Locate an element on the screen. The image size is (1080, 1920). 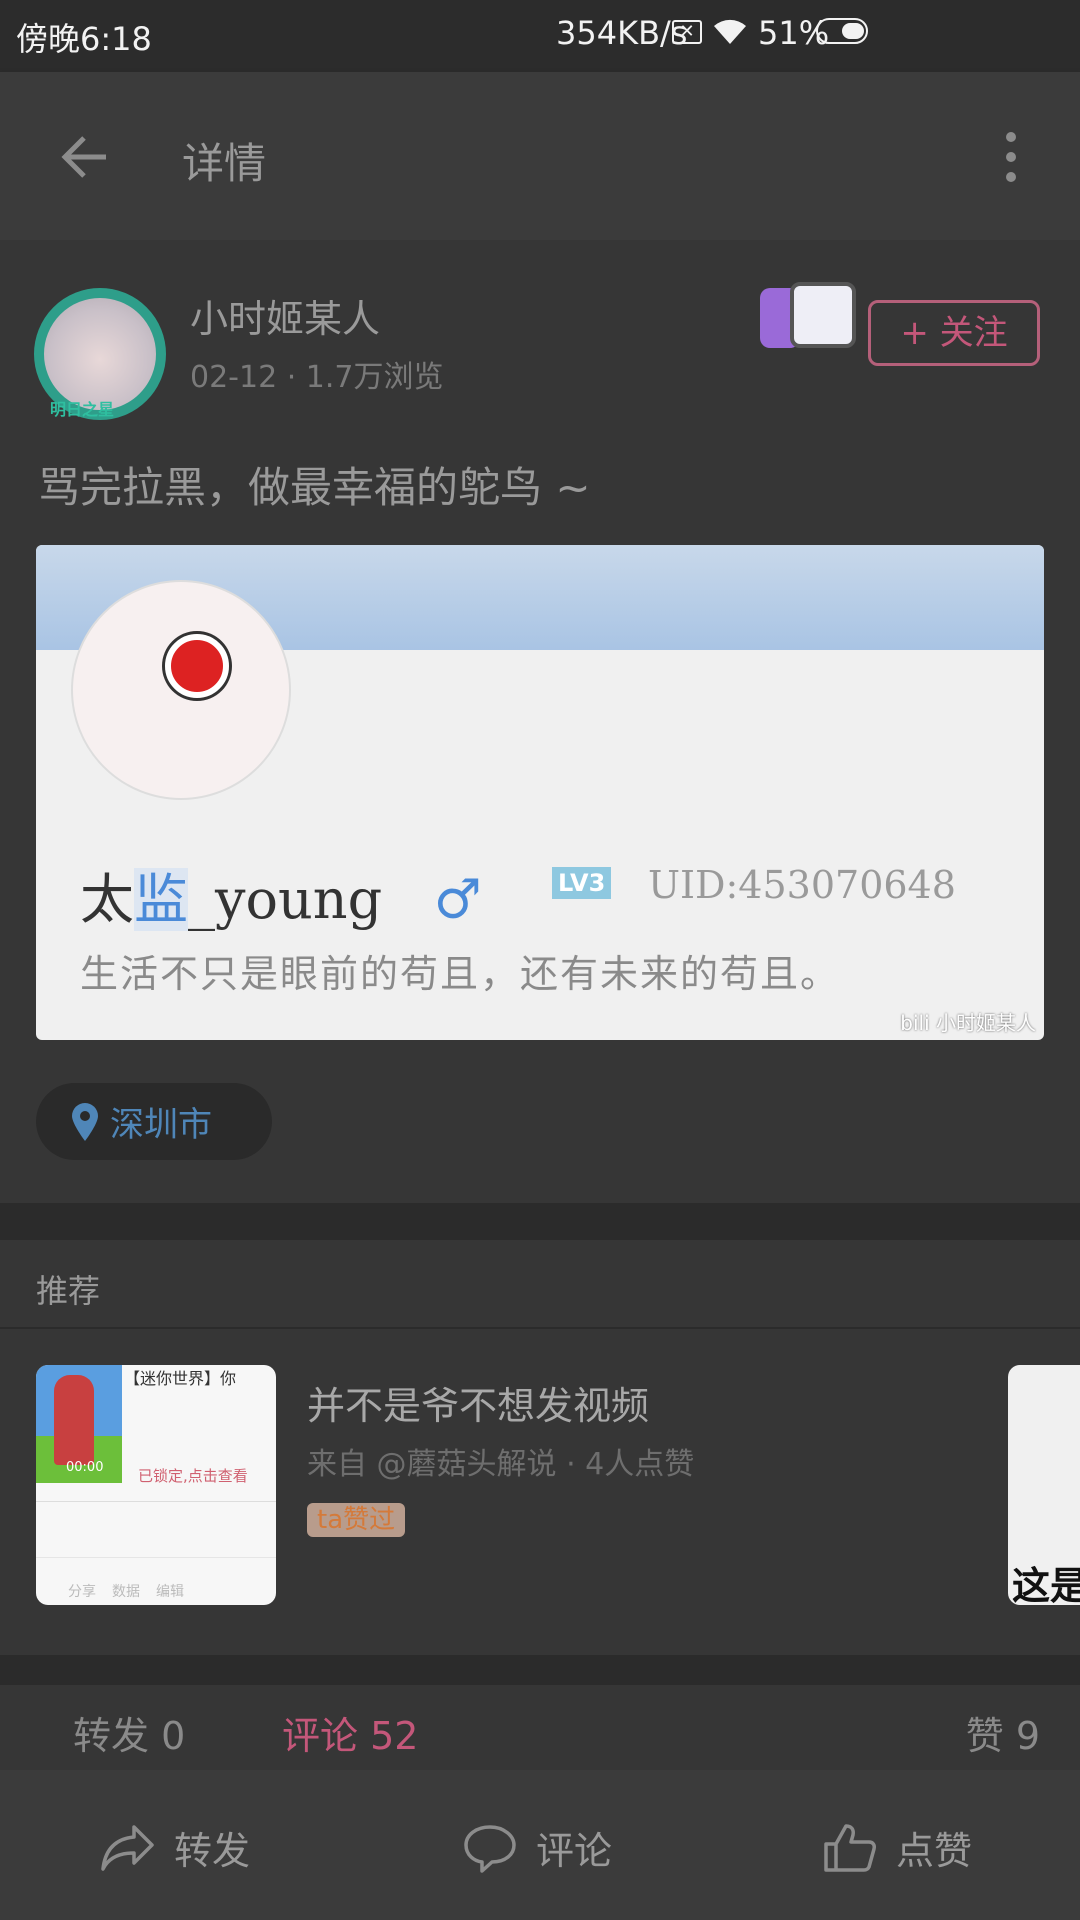
recommend-thumbnail: 00:00 【迷你世界】你 已锁定,点击查看 分享 数据 编辑 is located at coordinates (156, 1485).